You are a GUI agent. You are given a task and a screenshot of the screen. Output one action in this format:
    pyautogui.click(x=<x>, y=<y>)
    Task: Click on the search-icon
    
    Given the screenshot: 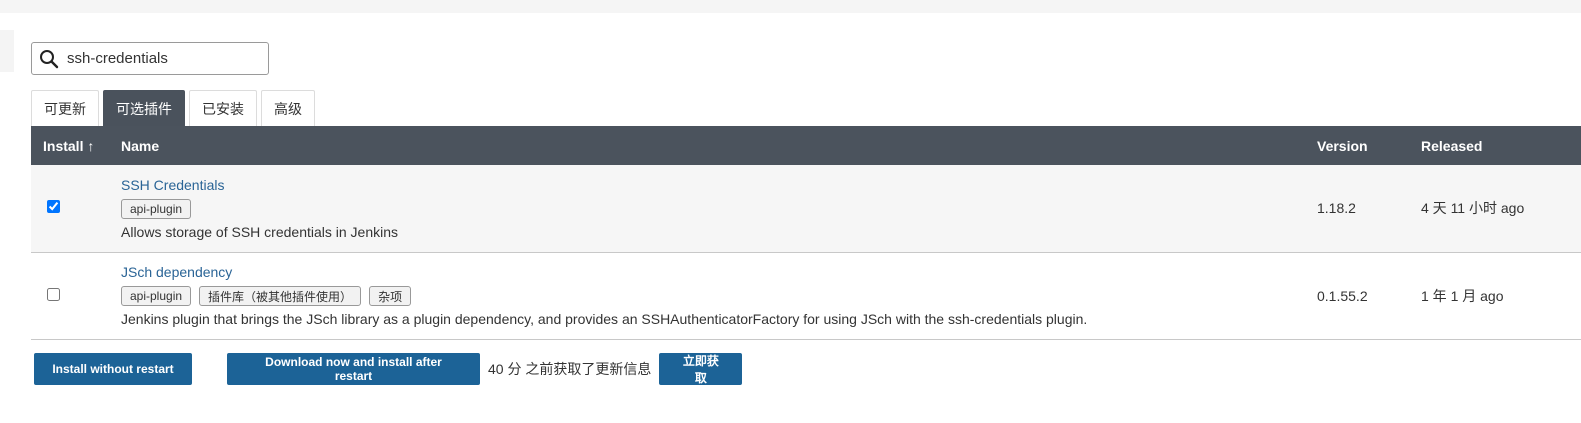 What is the action you would take?
    pyautogui.click(x=49, y=59)
    